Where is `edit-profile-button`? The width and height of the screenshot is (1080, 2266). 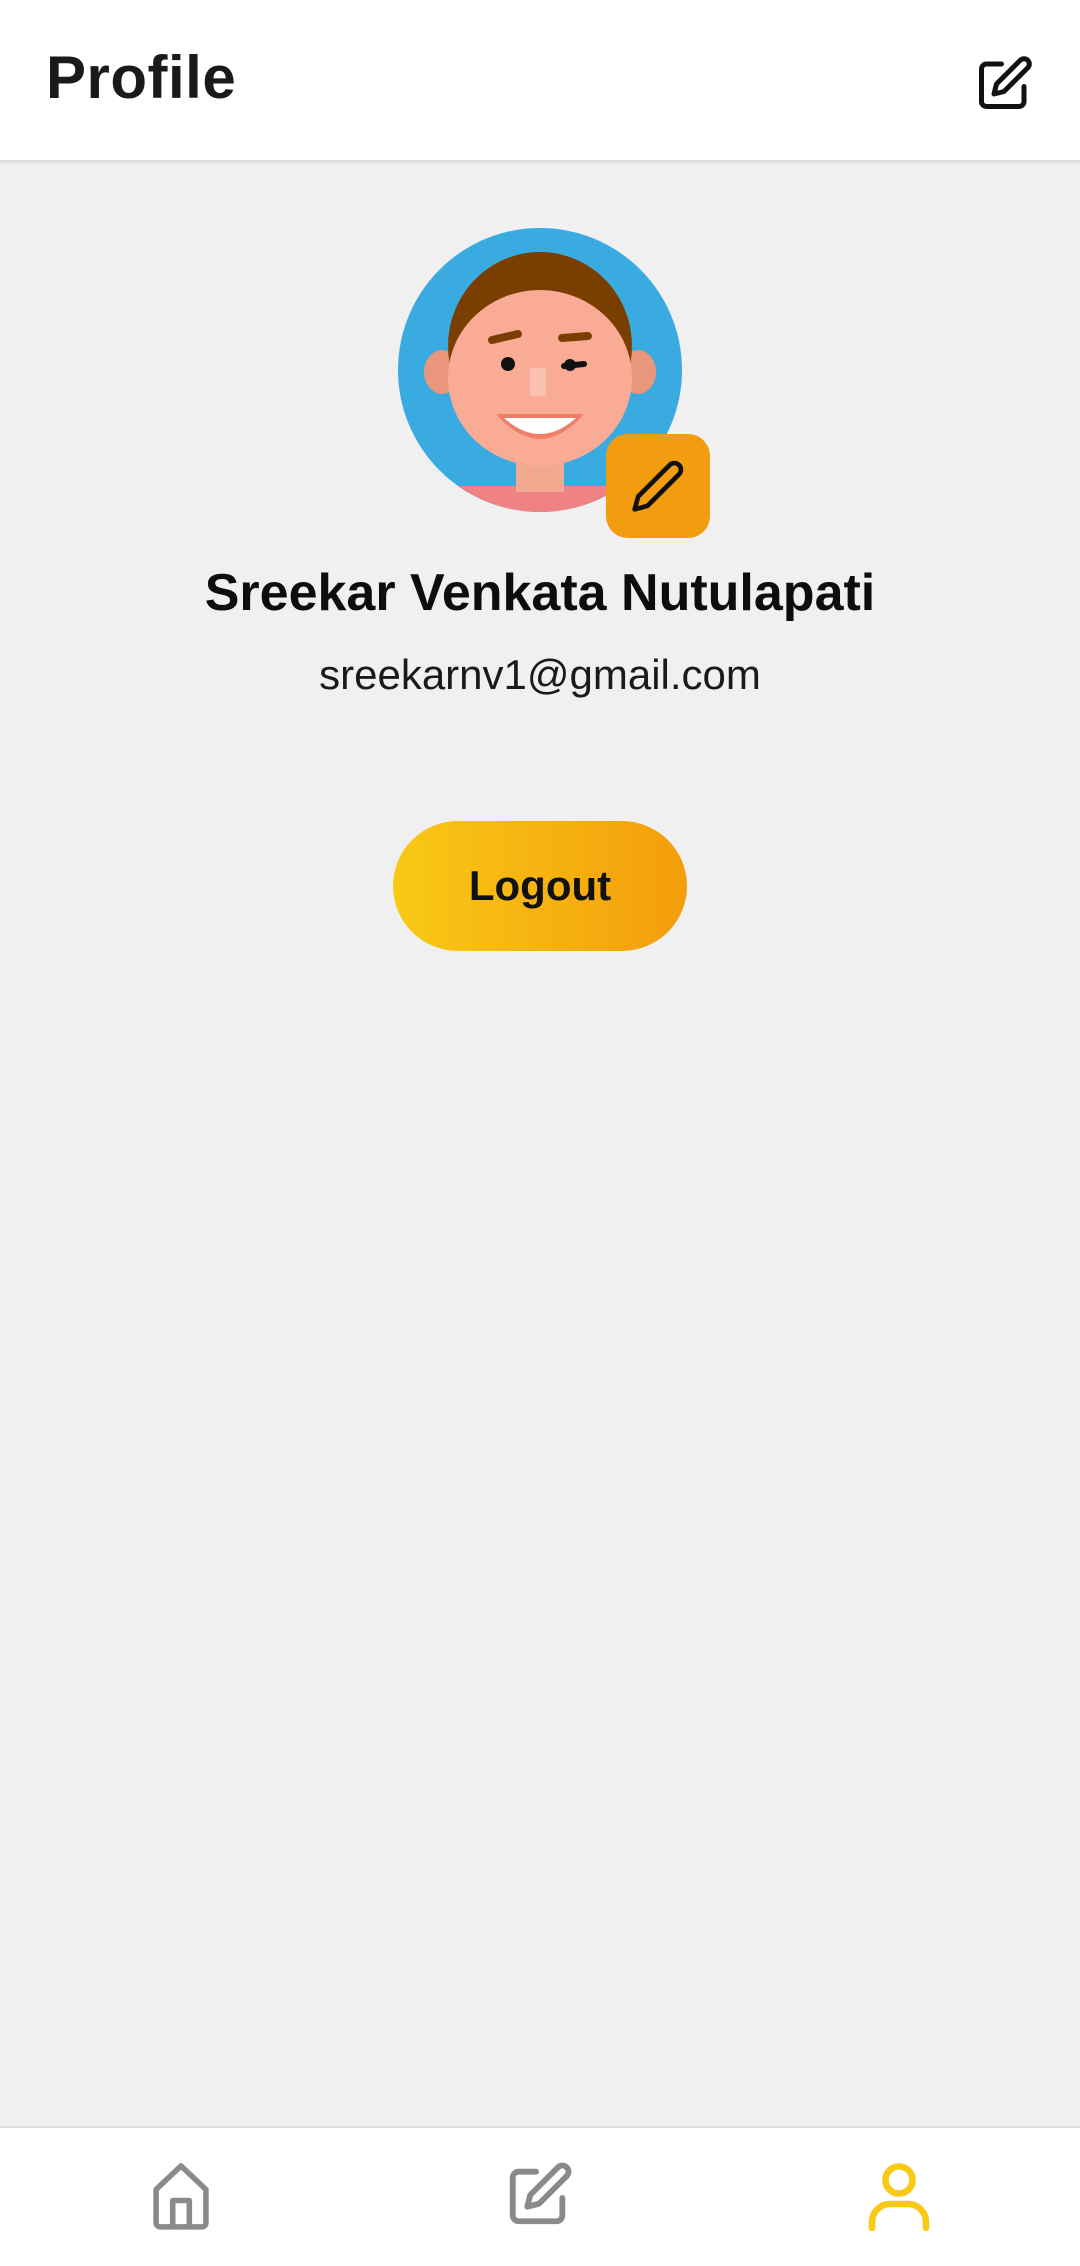
edit-profile-button is located at coordinates (1004, 84).